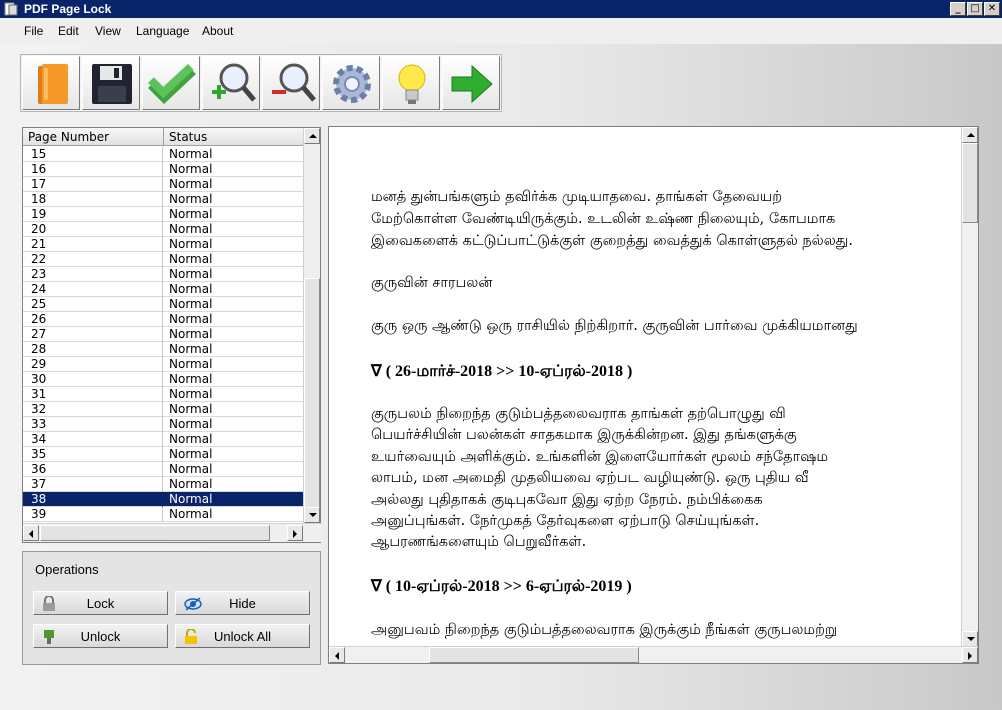 The image size is (1002, 710). I want to click on list-scroll-thumb, so click(312, 393).